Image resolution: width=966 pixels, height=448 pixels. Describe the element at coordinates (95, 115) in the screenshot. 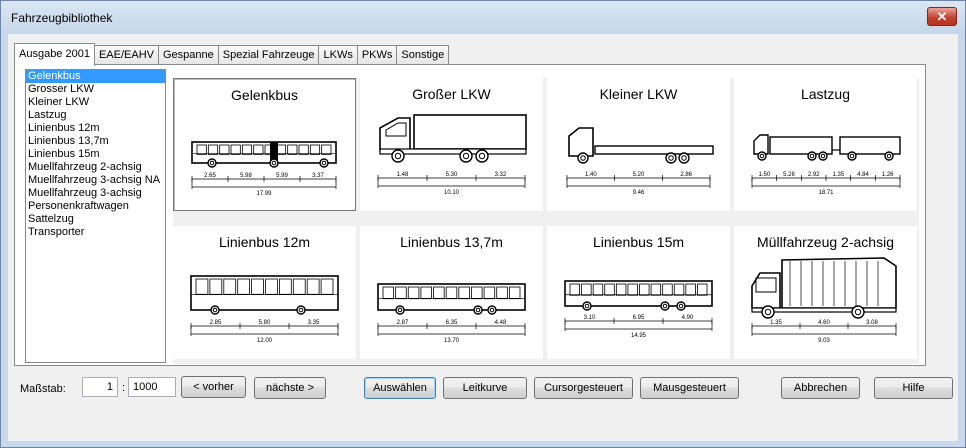

I see `list-item: Lastzug` at that location.